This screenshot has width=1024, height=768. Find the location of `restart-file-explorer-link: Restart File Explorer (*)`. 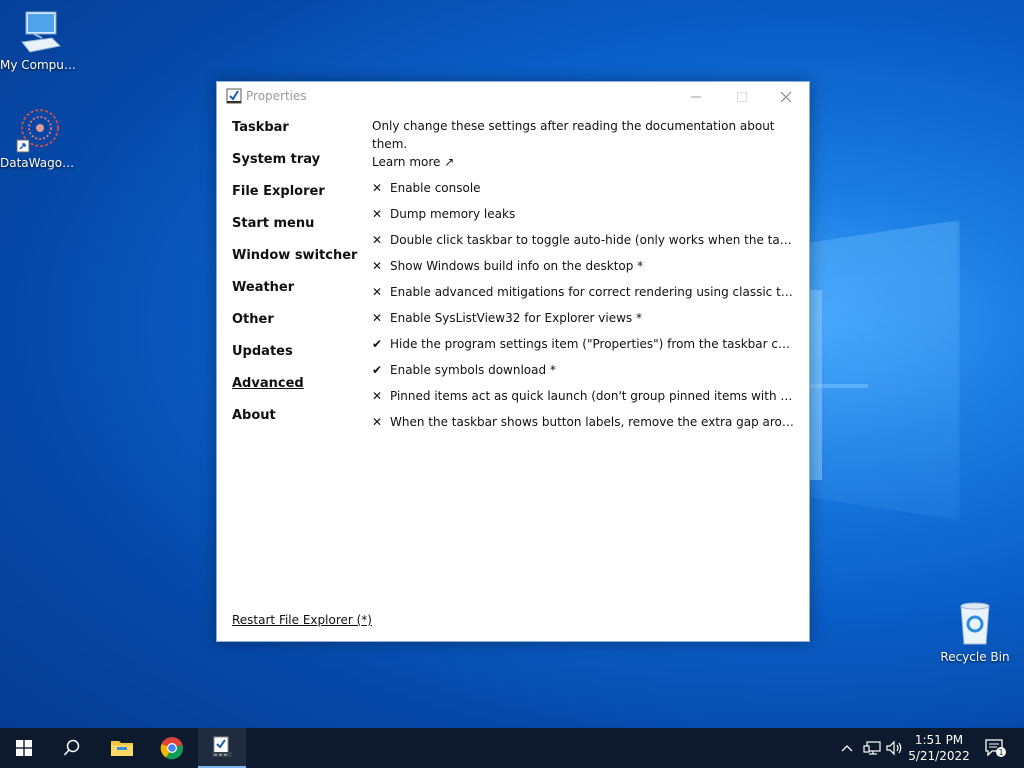

restart-file-explorer-link: Restart File Explorer (*) is located at coordinates (302, 620).